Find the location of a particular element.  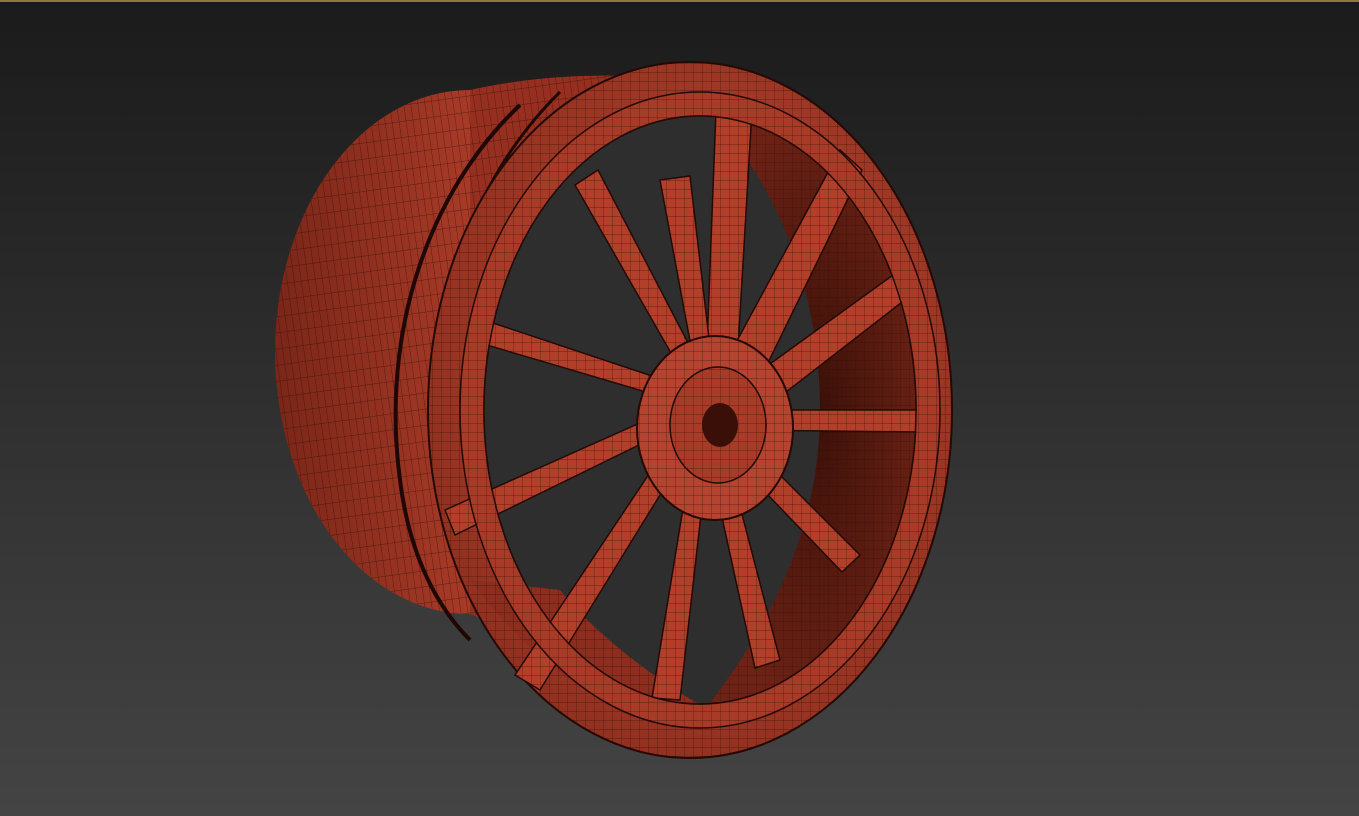

center-bore-icon is located at coordinates (720, 425).